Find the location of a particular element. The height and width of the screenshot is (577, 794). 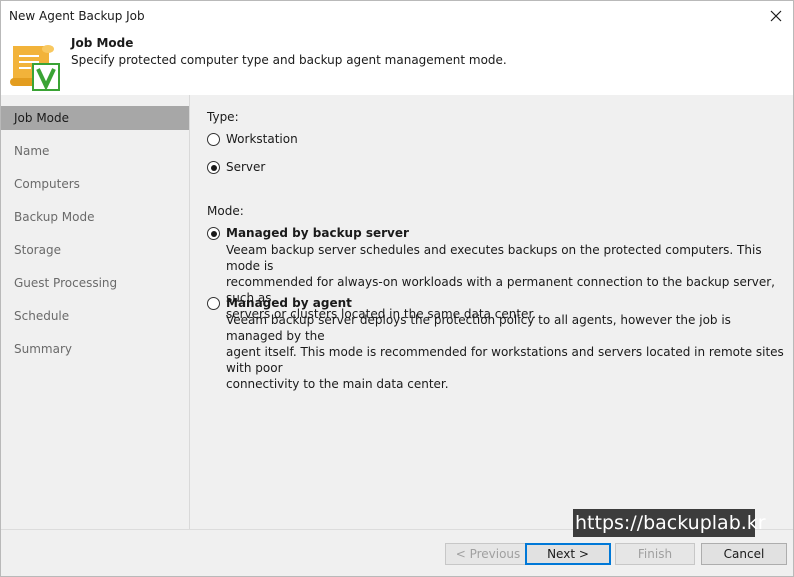

close-icon is located at coordinates (776, 16).